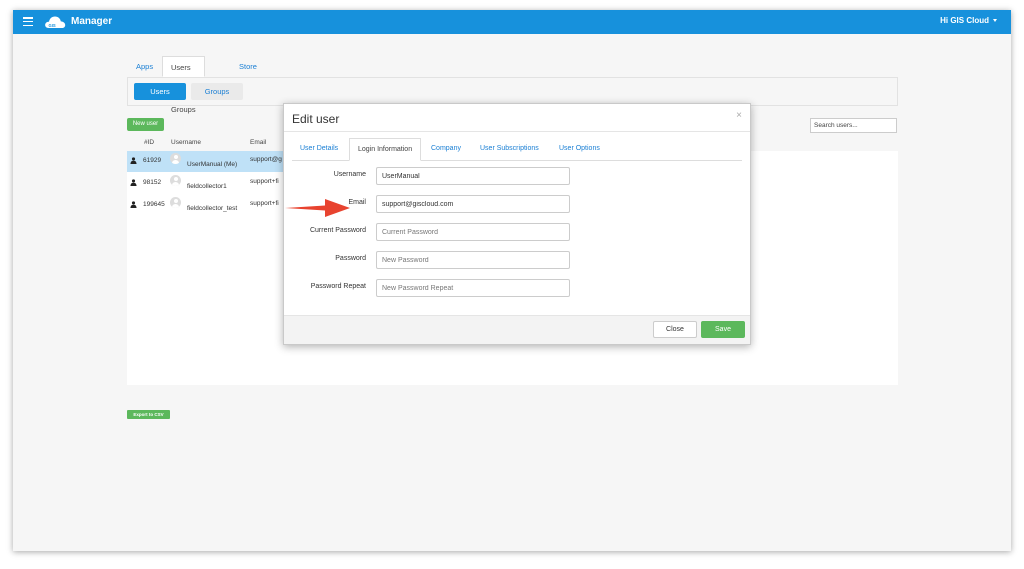  I want to click on form-row-current-password: Current Password, so click(517, 232).